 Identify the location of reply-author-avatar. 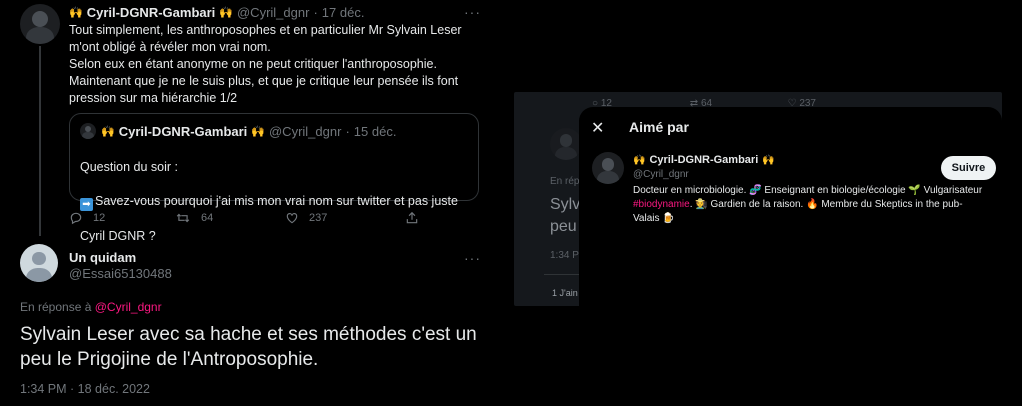
(39, 263).